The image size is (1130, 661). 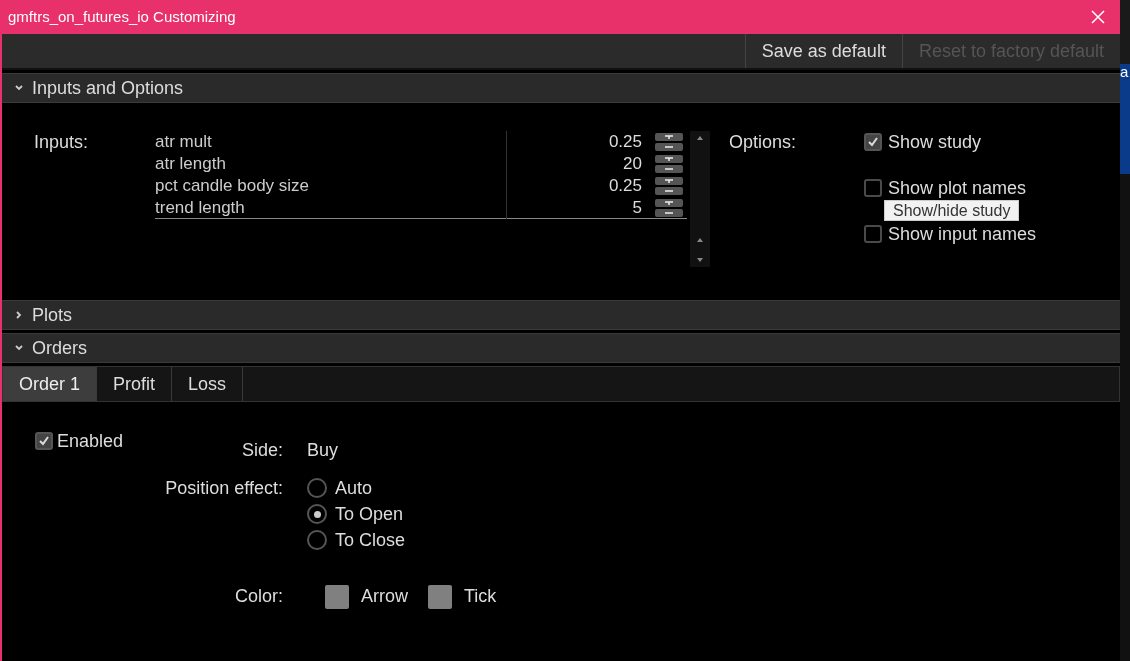 What do you see at coordinates (823, 51) in the screenshot?
I see `toolbar-button: Save as default` at bounding box center [823, 51].